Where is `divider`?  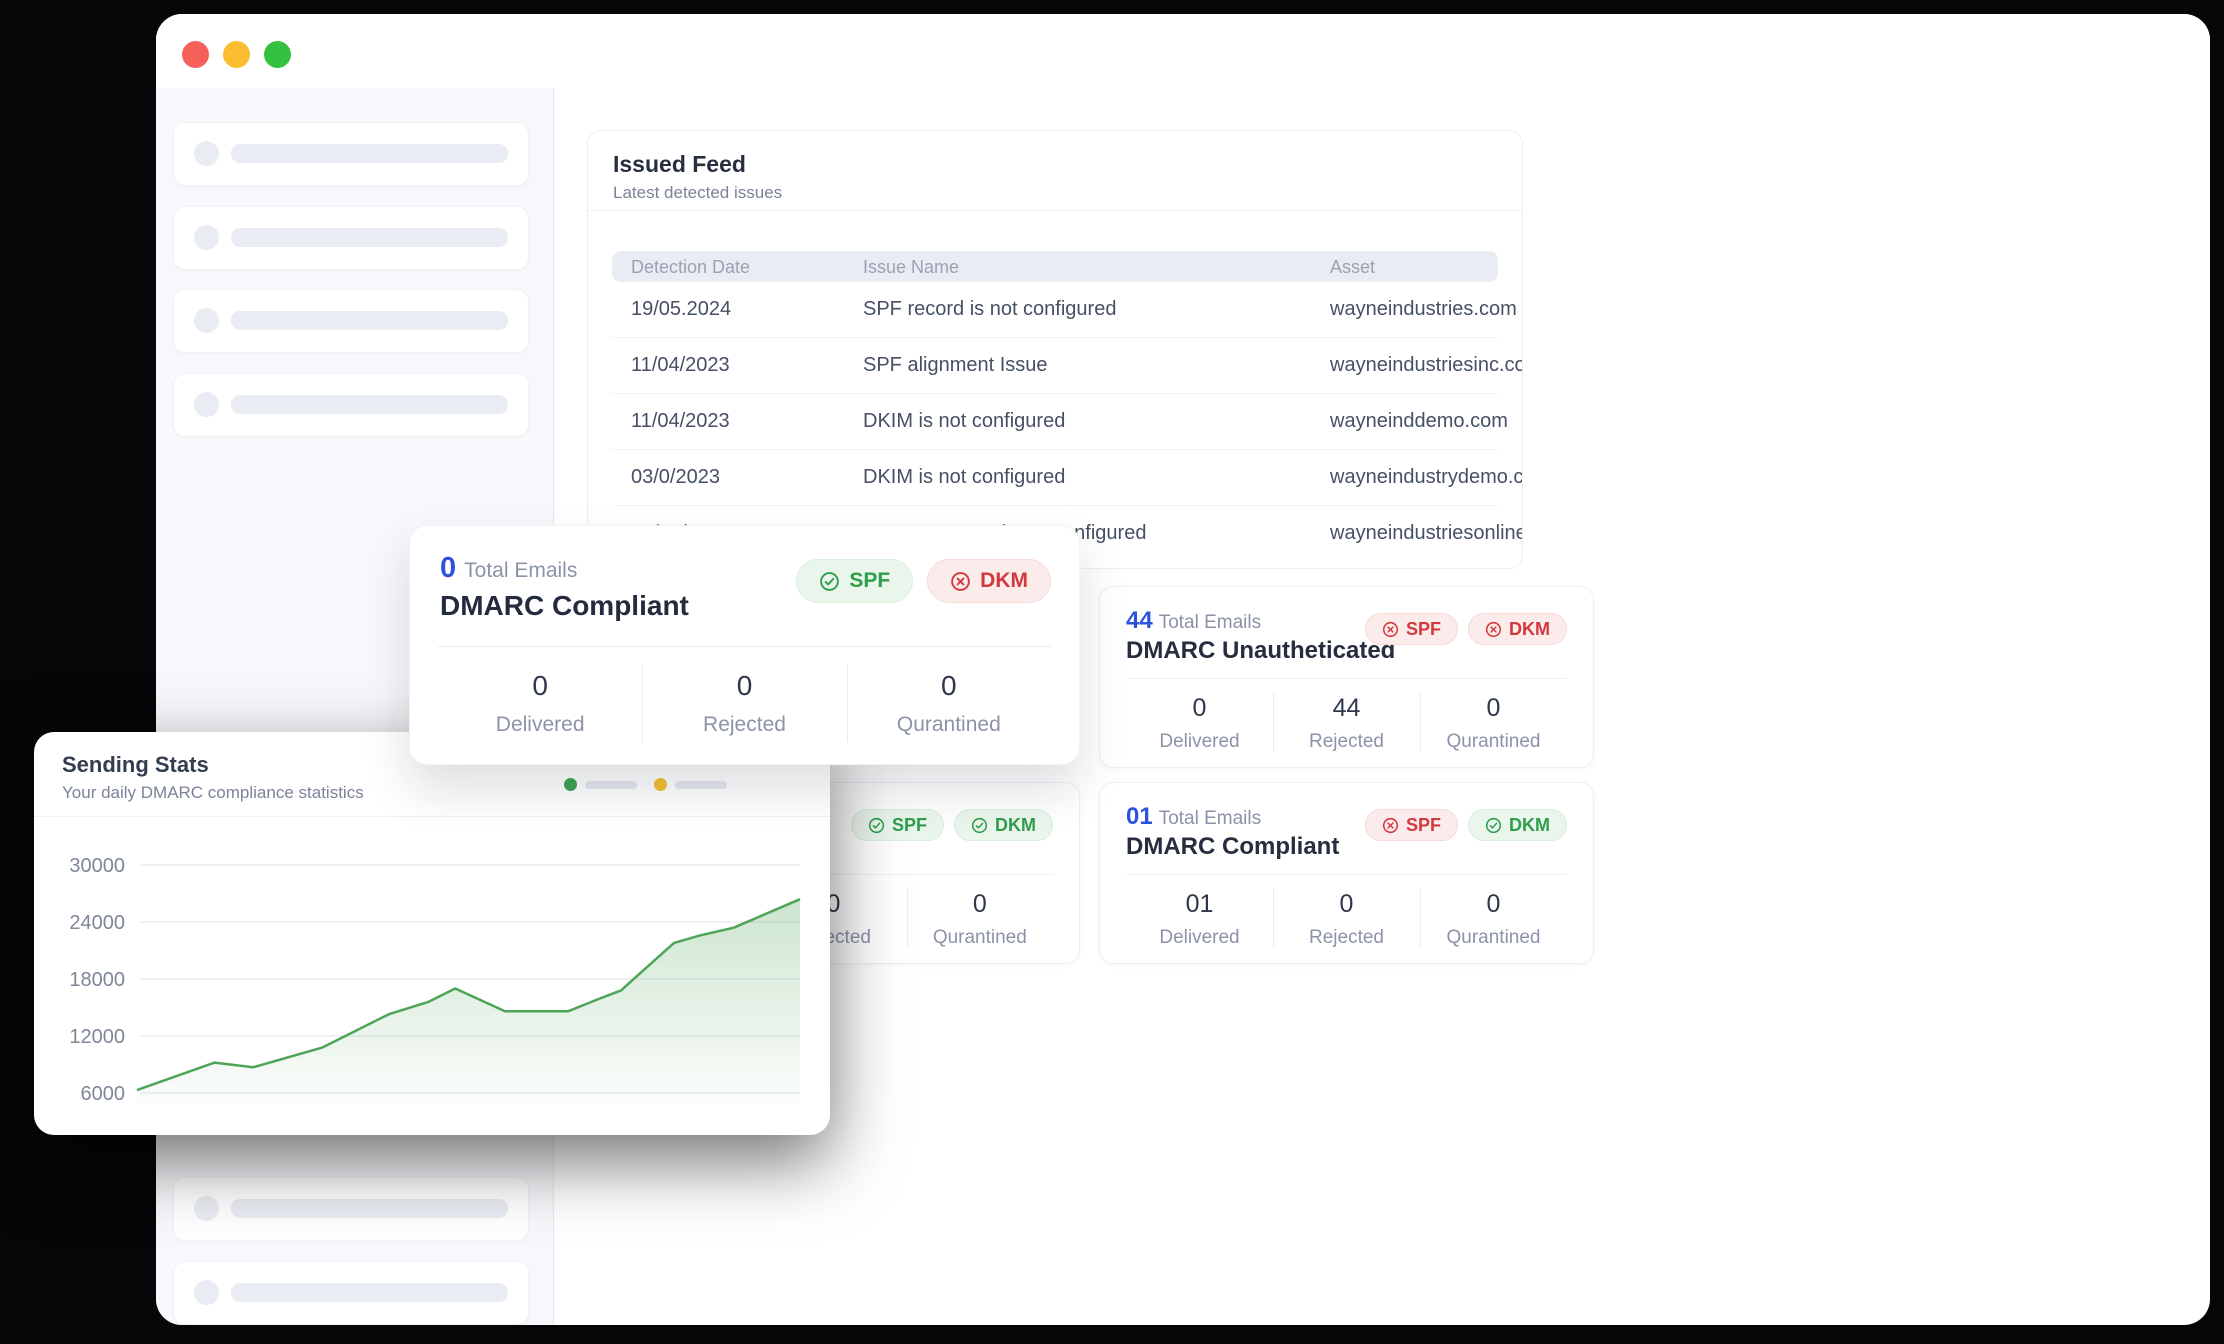
divider is located at coordinates (1055, 210).